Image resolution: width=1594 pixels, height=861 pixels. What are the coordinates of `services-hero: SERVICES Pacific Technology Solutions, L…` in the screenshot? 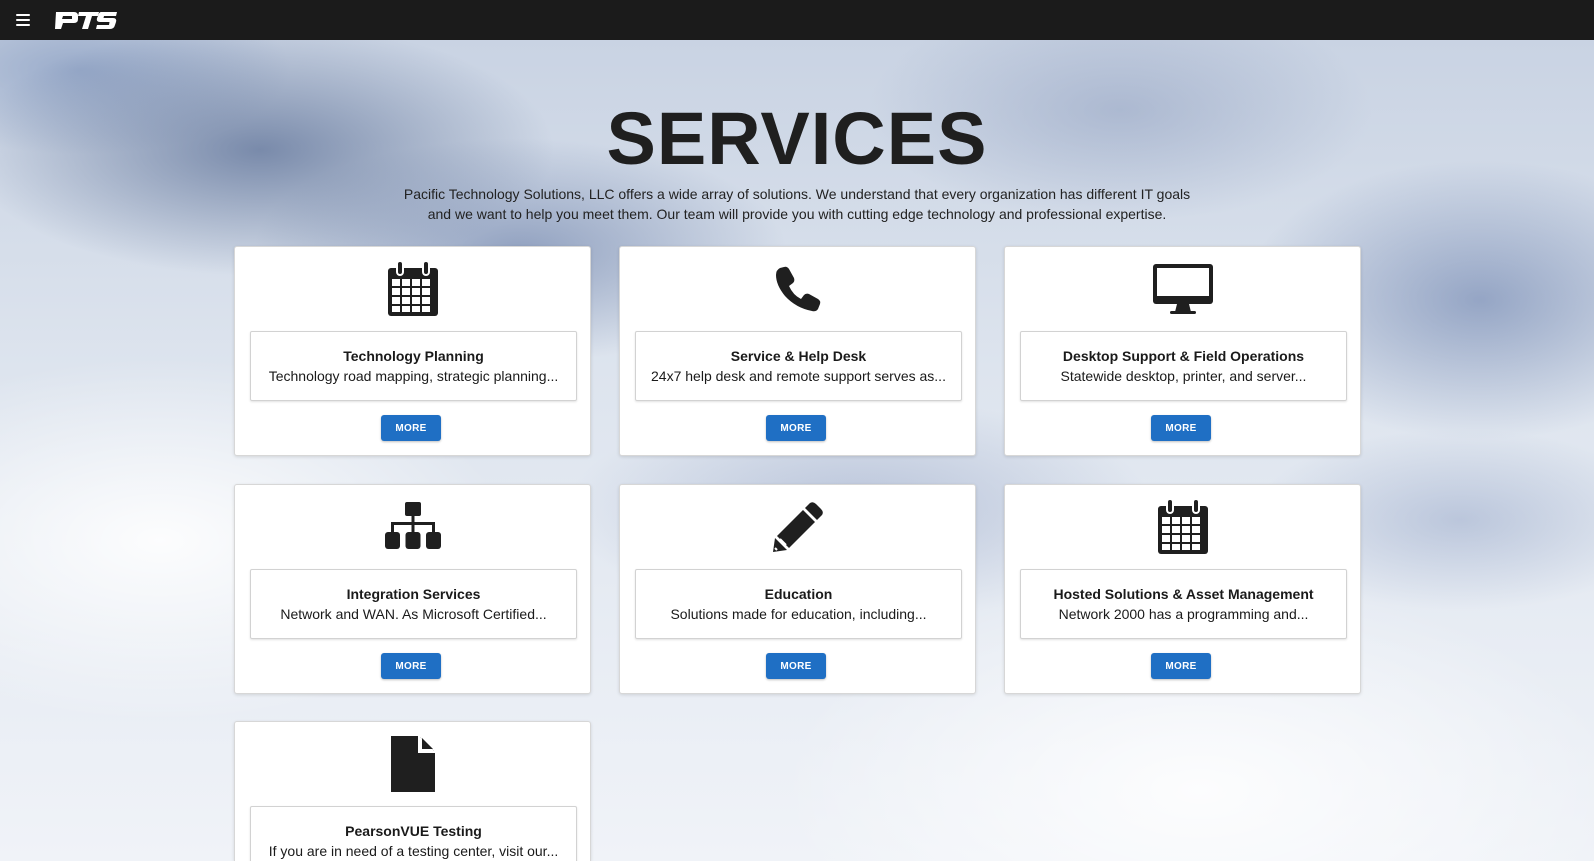 It's located at (797, 160).